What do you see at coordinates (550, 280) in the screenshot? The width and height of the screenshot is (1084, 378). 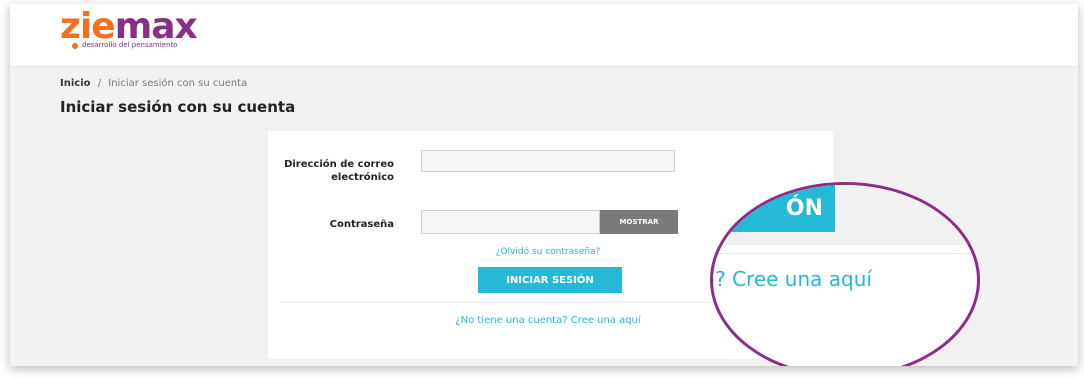 I see `signin-button: INICIAR SESIÓN` at bounding box center [550, 280].